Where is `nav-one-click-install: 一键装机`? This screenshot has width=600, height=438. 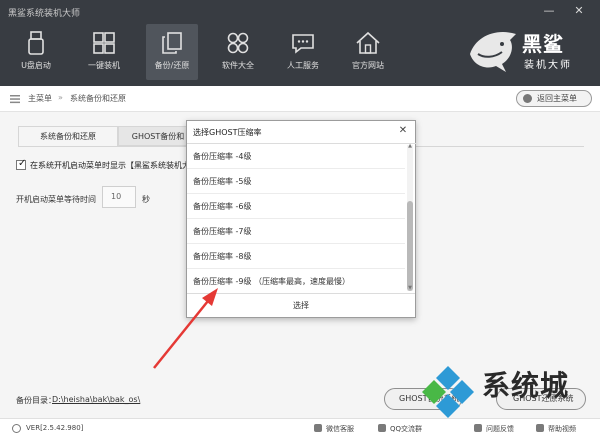 nav-one-click-install: 一键装机 is located at coordinates (104, 52).